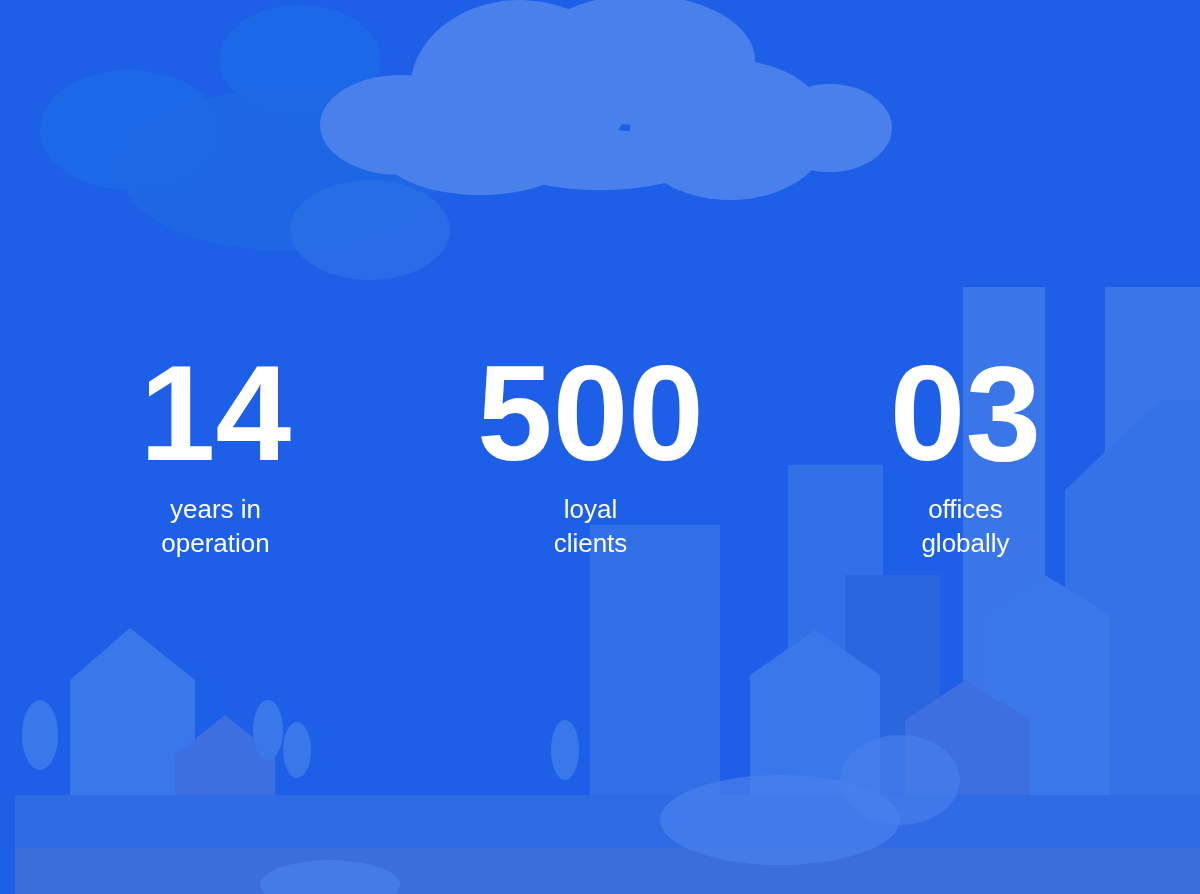 The image size is (1200, 894). Describe the element at coordinates (965, 526) in the screenshot. I see `stat-label: offices globally` at that location.